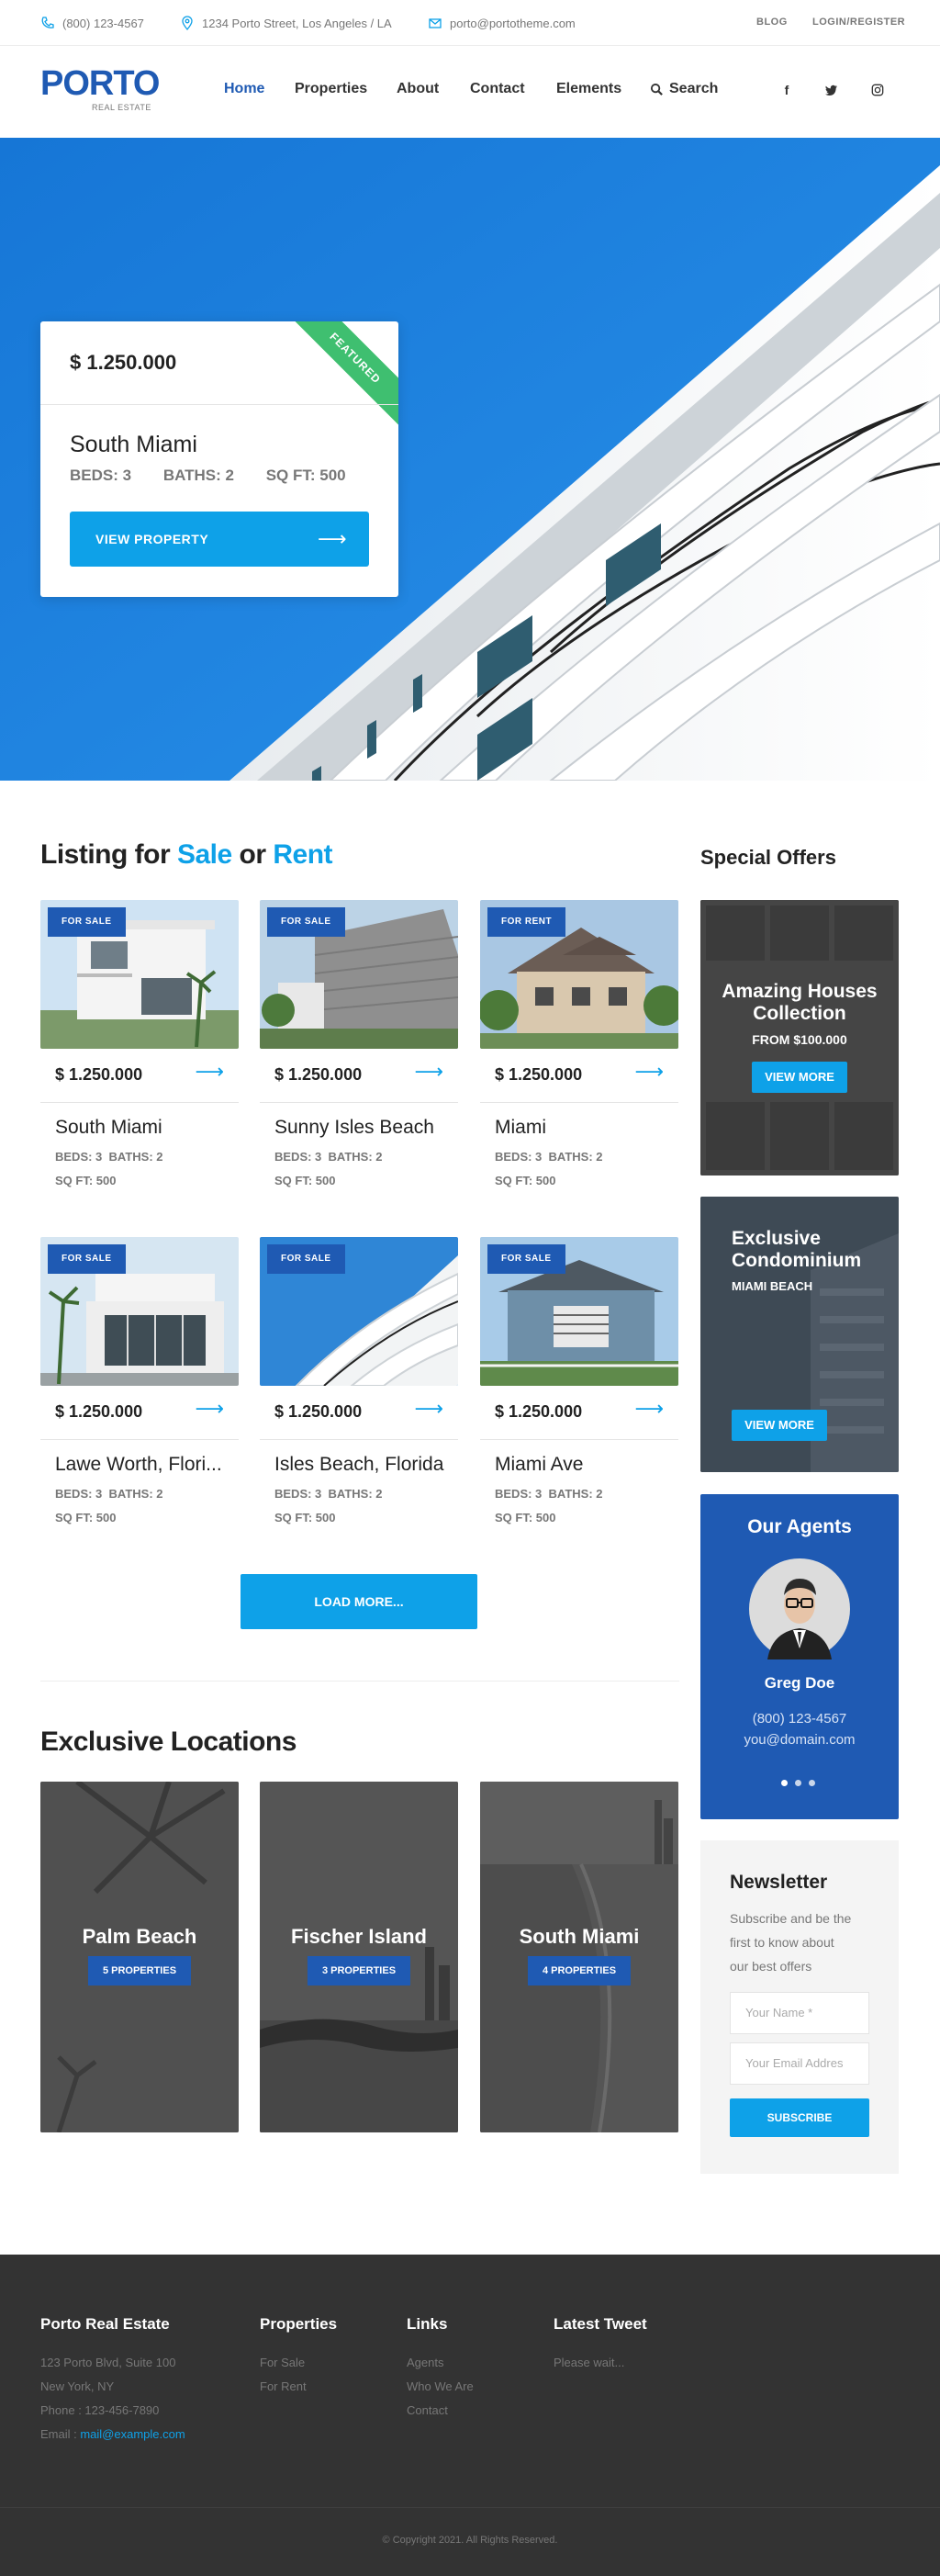 This screenshot has width=940, height=2576. Describe the element at coordinates (782, 1942) in the screenshot. I see `newsletter-text-line: first to know about` at that location.